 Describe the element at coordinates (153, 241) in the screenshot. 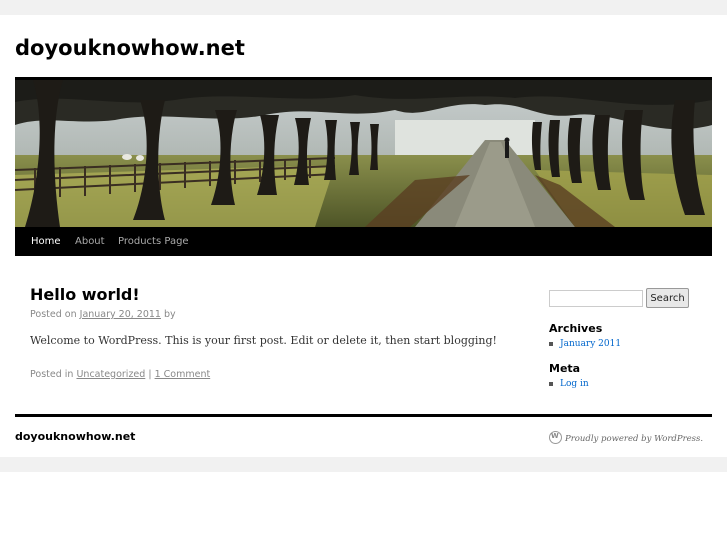

I see `nav-item-products-page: Products Page` at that location.